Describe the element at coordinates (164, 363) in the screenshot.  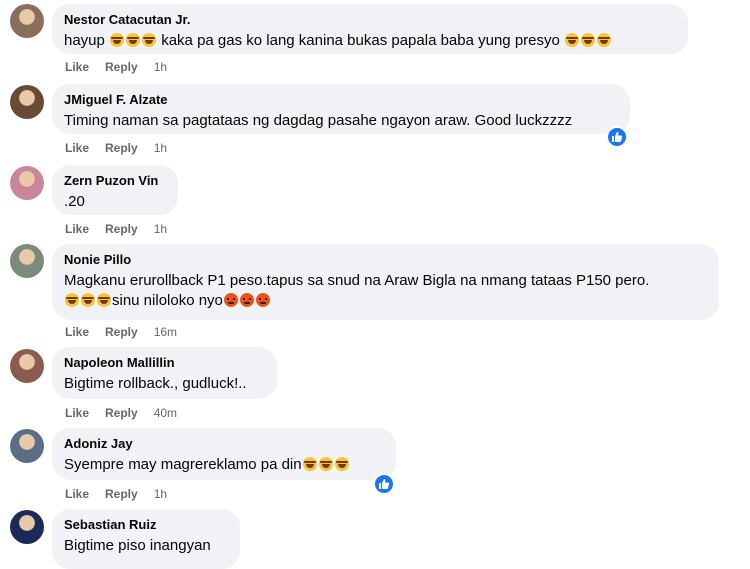
I see `comment-author: Napoleon Mallillin` at that location.